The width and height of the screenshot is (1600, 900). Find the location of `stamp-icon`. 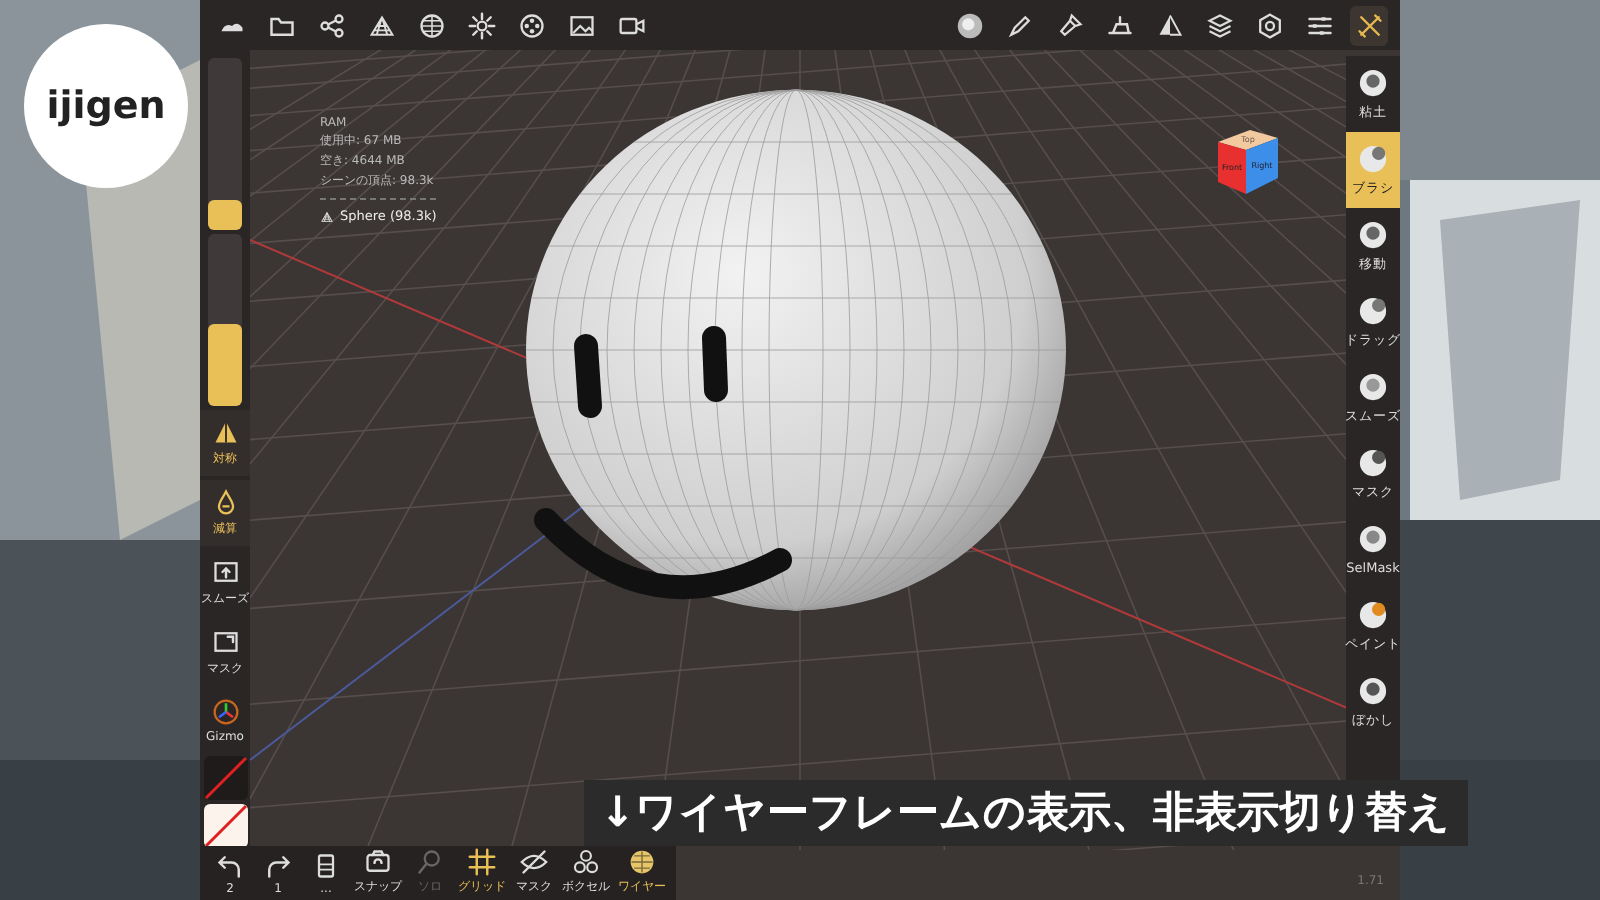

stamp-icon is located at coordinates (1119, 25).